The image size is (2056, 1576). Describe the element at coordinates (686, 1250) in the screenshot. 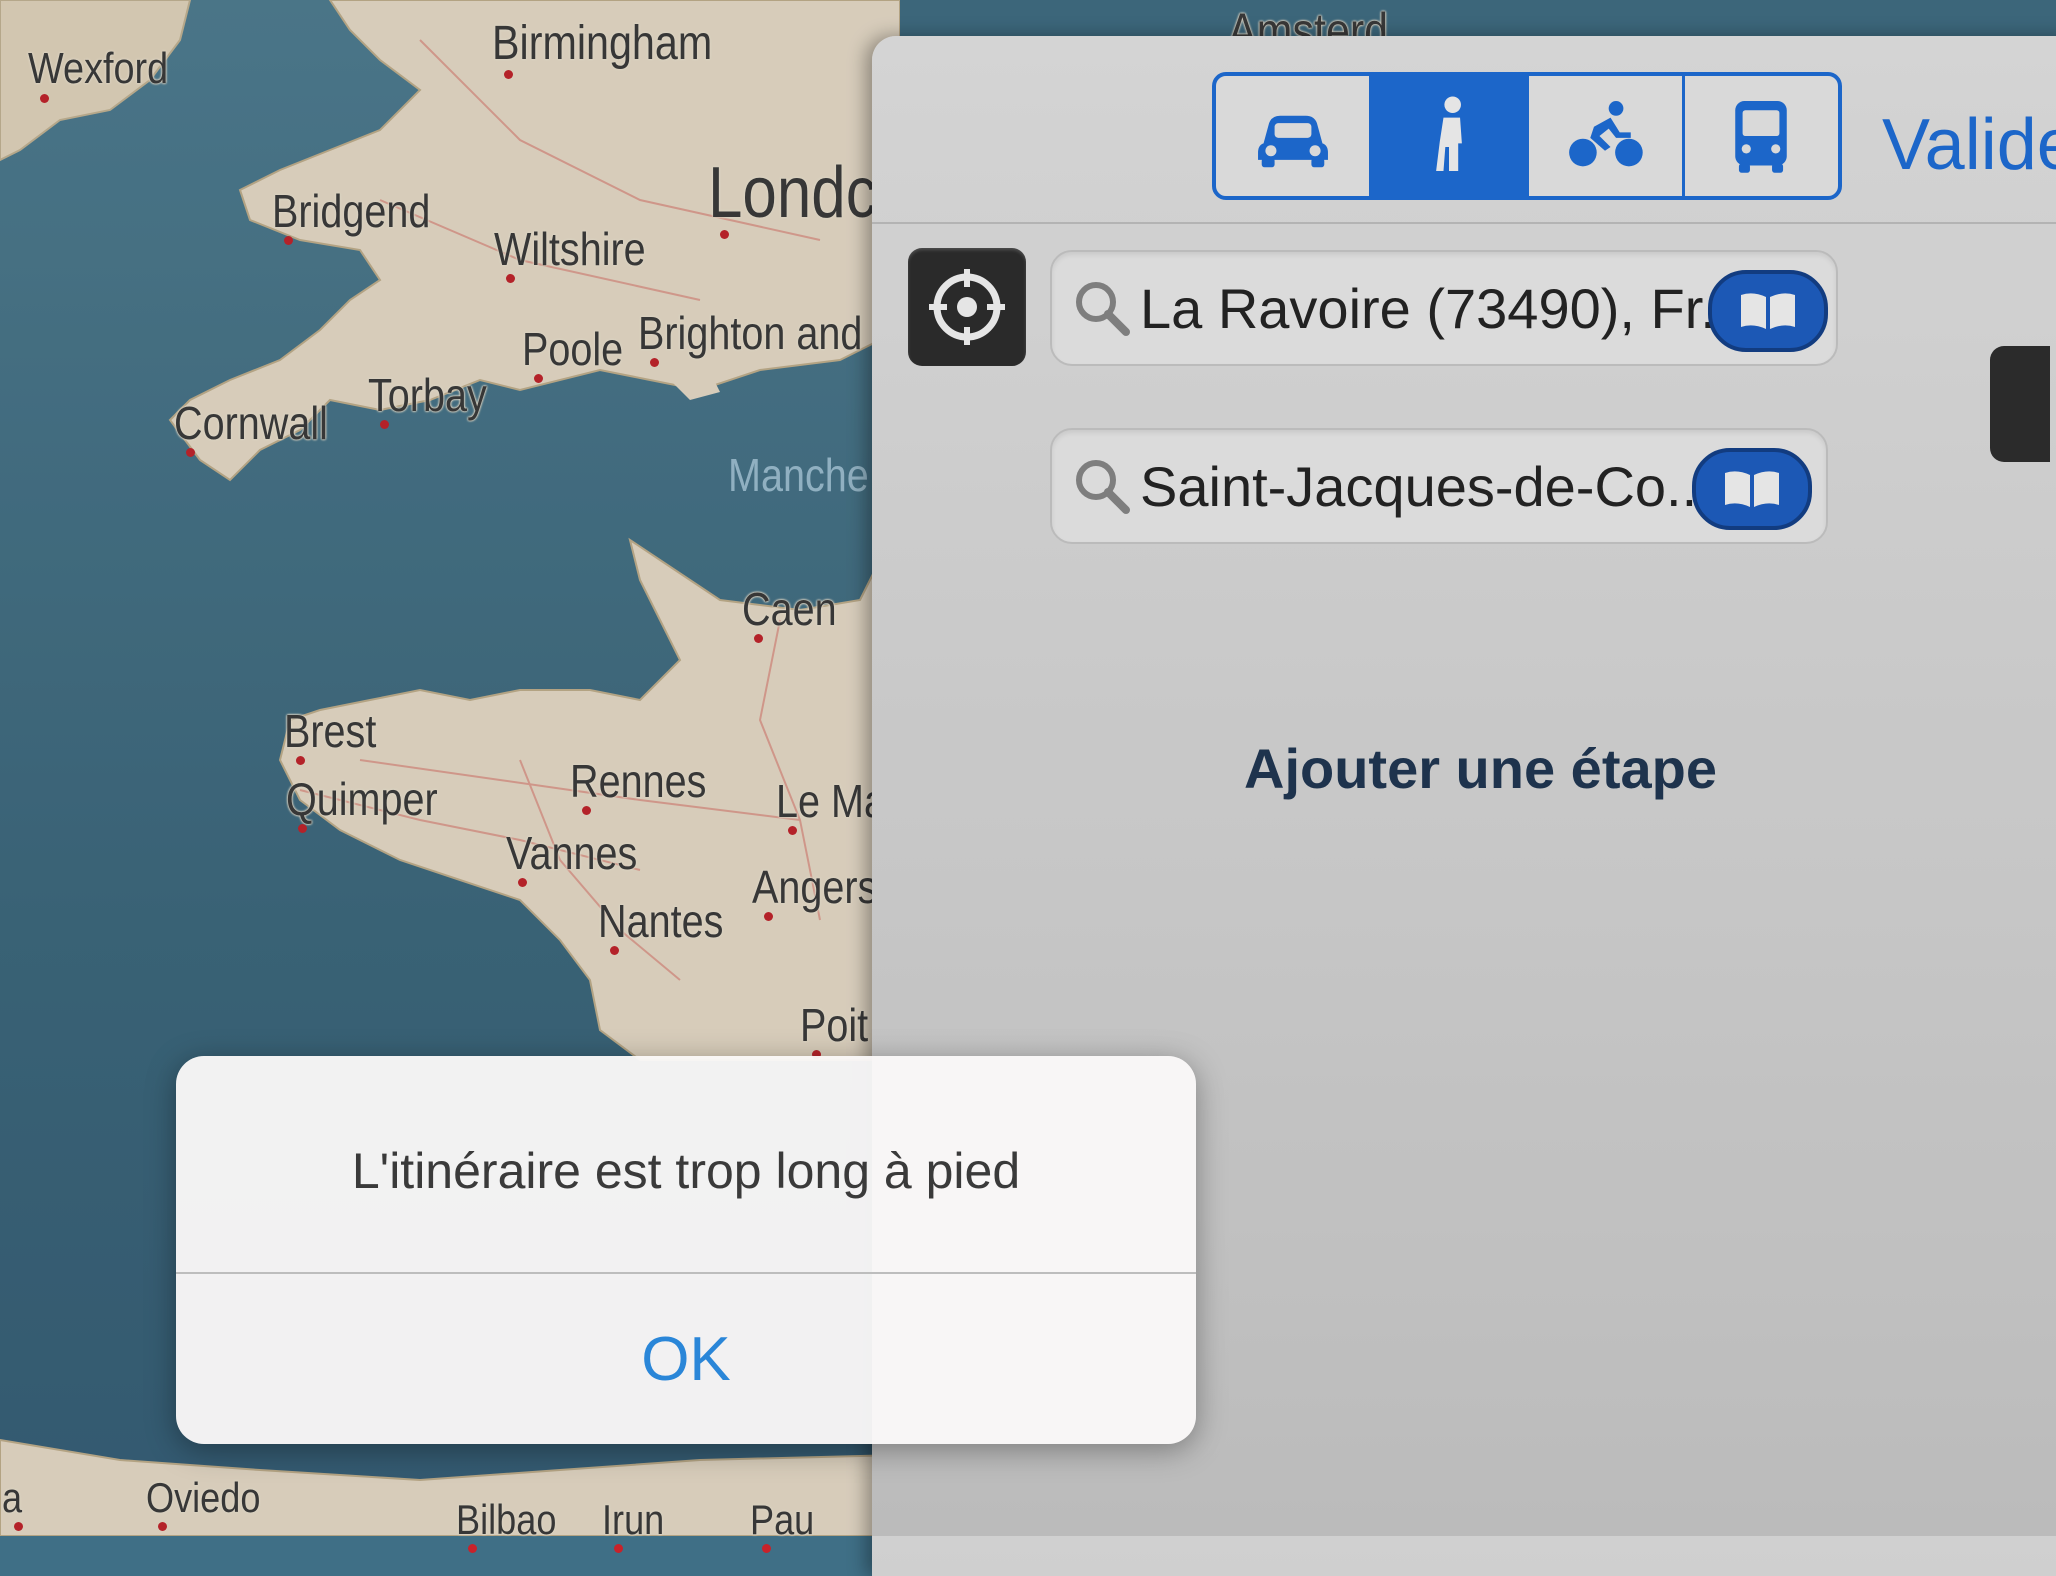

I see `alert-dialog: L'itinéraire est trop long à pied OK` at that location.